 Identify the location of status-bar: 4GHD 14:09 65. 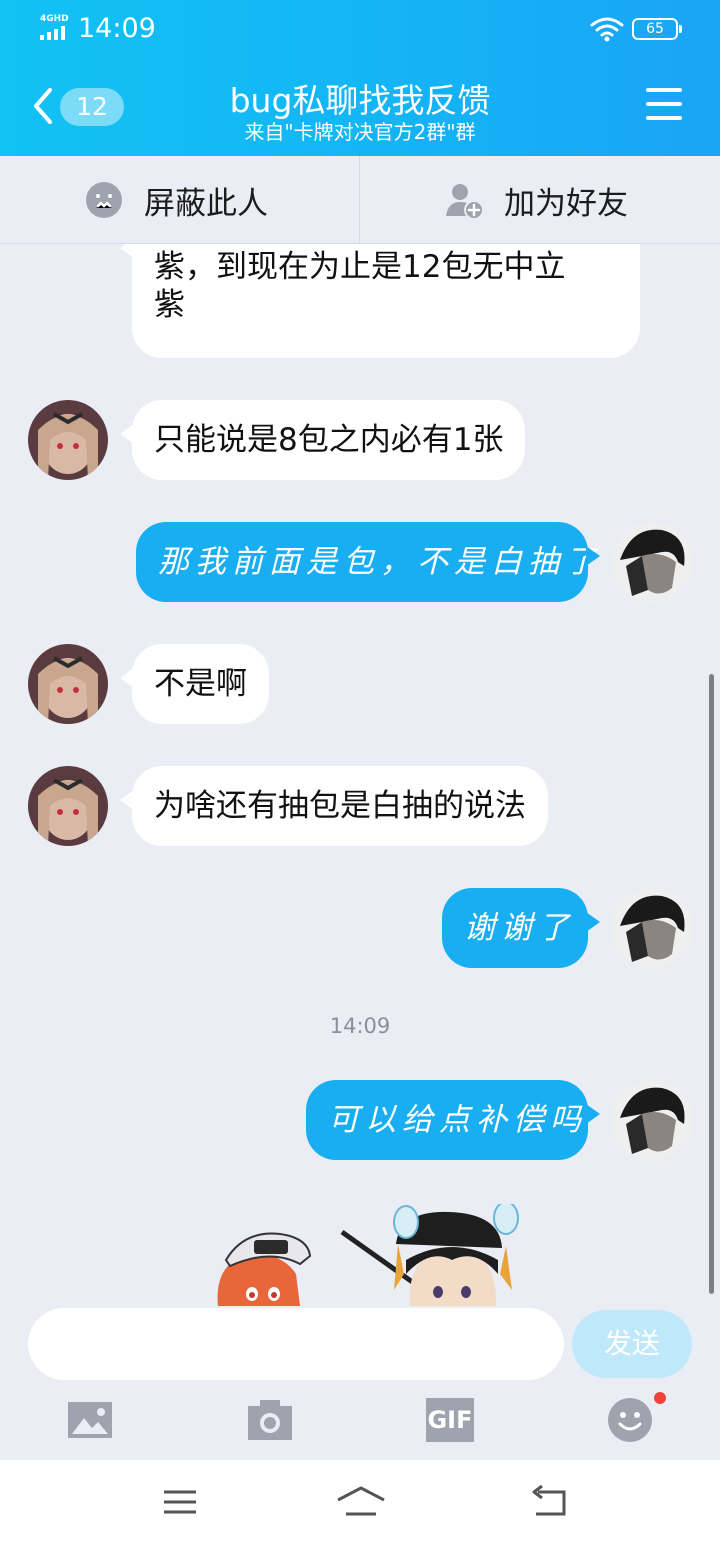
(360, 29).